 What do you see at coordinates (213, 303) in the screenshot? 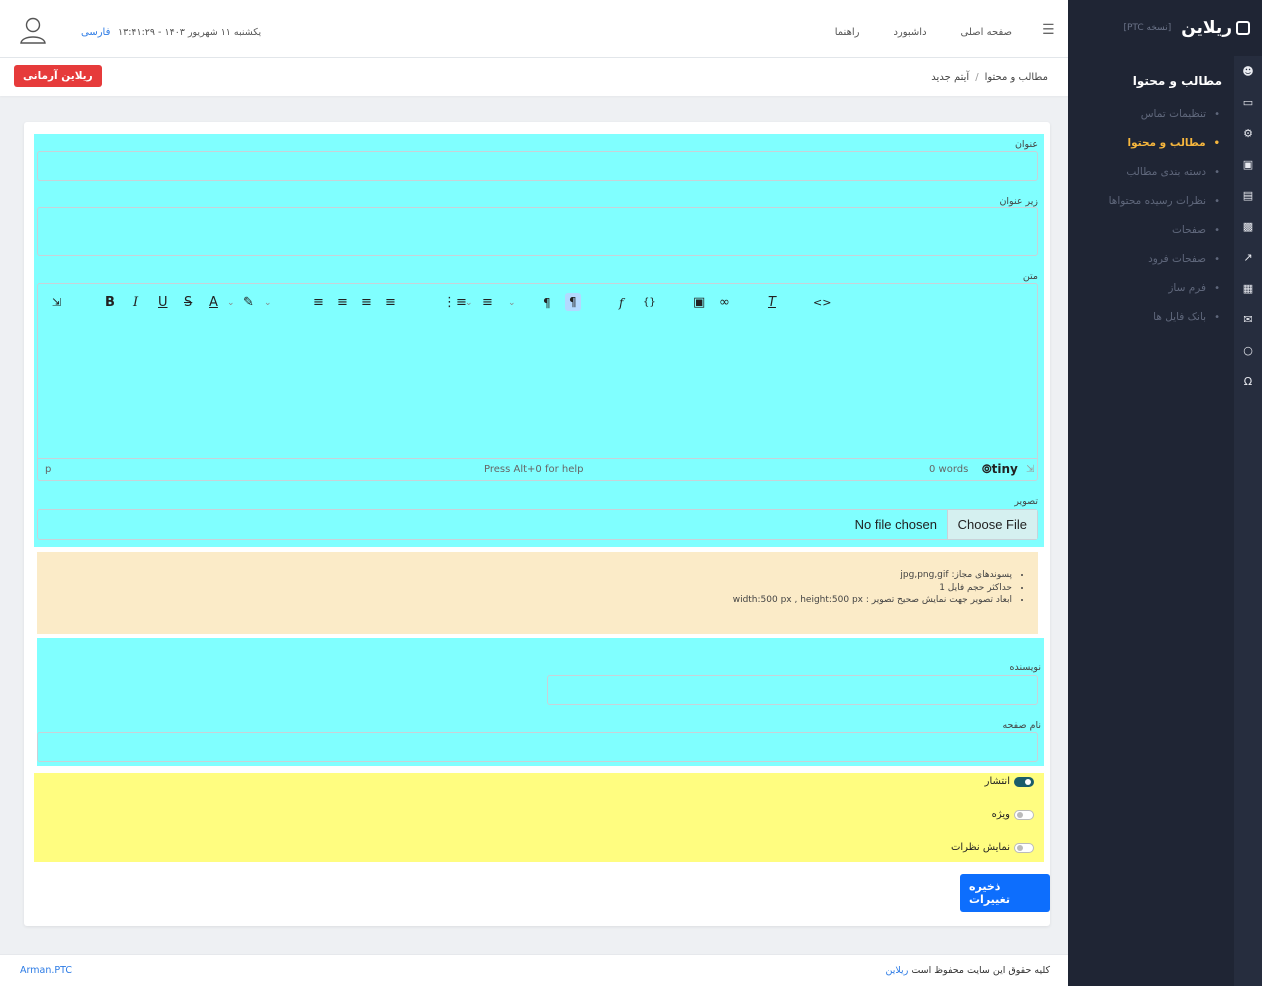
I see `text-color-icon: A` at bounding box center [213, 303].